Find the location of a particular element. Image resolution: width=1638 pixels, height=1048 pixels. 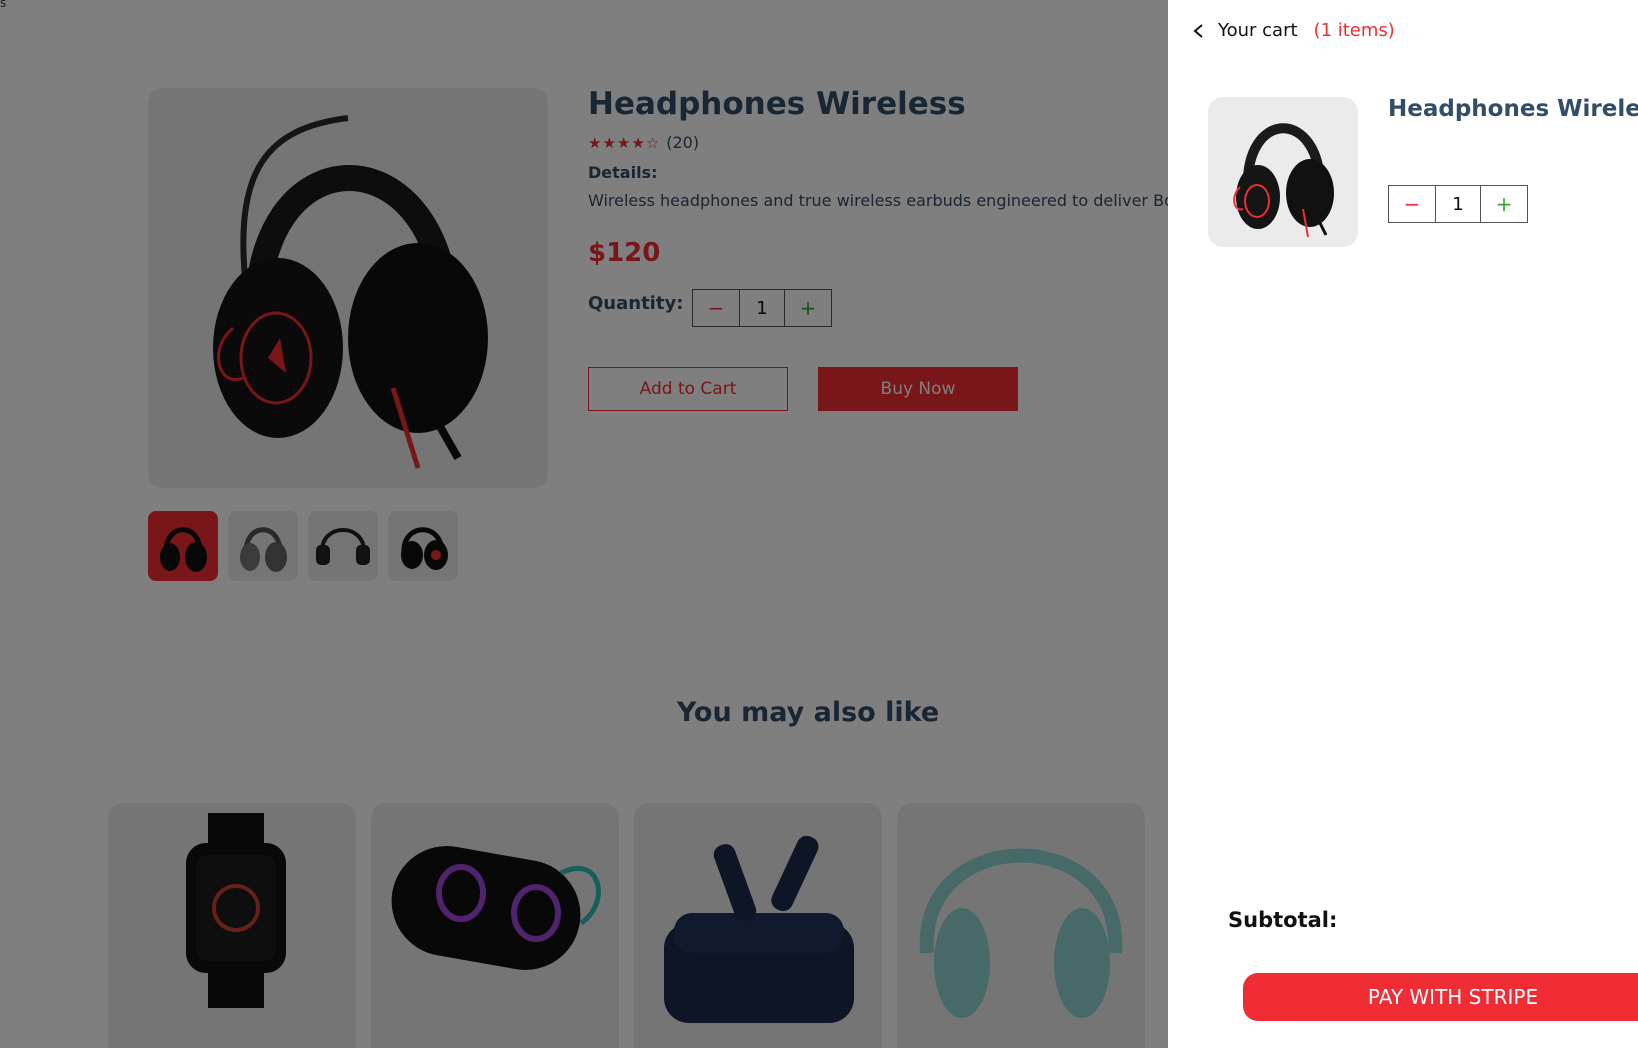

cart-increase-quantity-button: + is located at coordinates (1504, 204).